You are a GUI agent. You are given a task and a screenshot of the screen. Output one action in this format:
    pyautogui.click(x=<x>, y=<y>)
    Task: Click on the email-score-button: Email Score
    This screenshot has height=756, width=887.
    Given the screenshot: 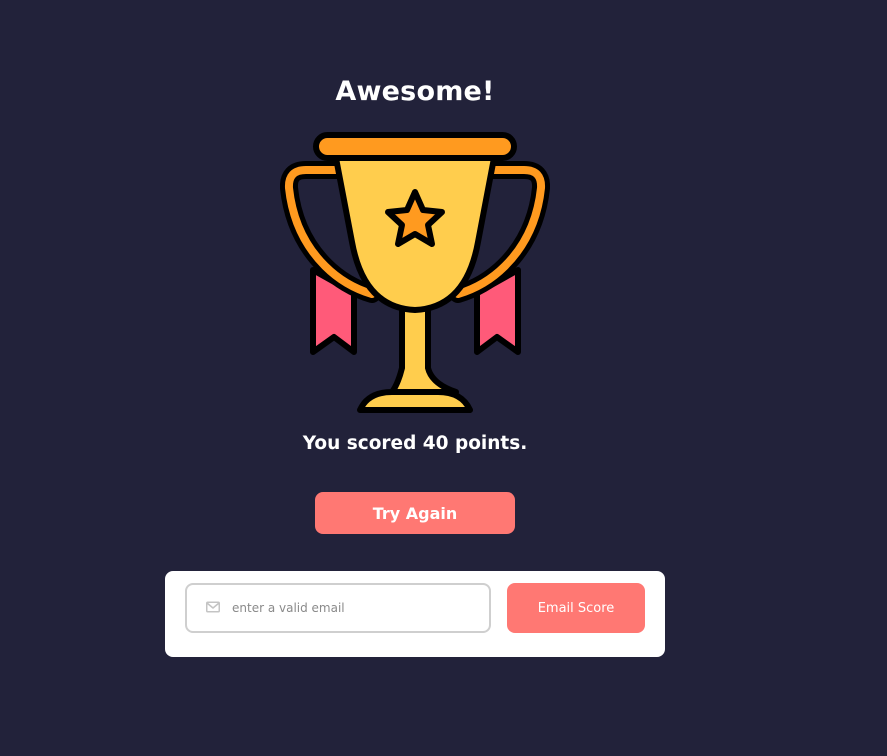 What is the action you would take?
    pyautogui.click(x=576, y=608)
    